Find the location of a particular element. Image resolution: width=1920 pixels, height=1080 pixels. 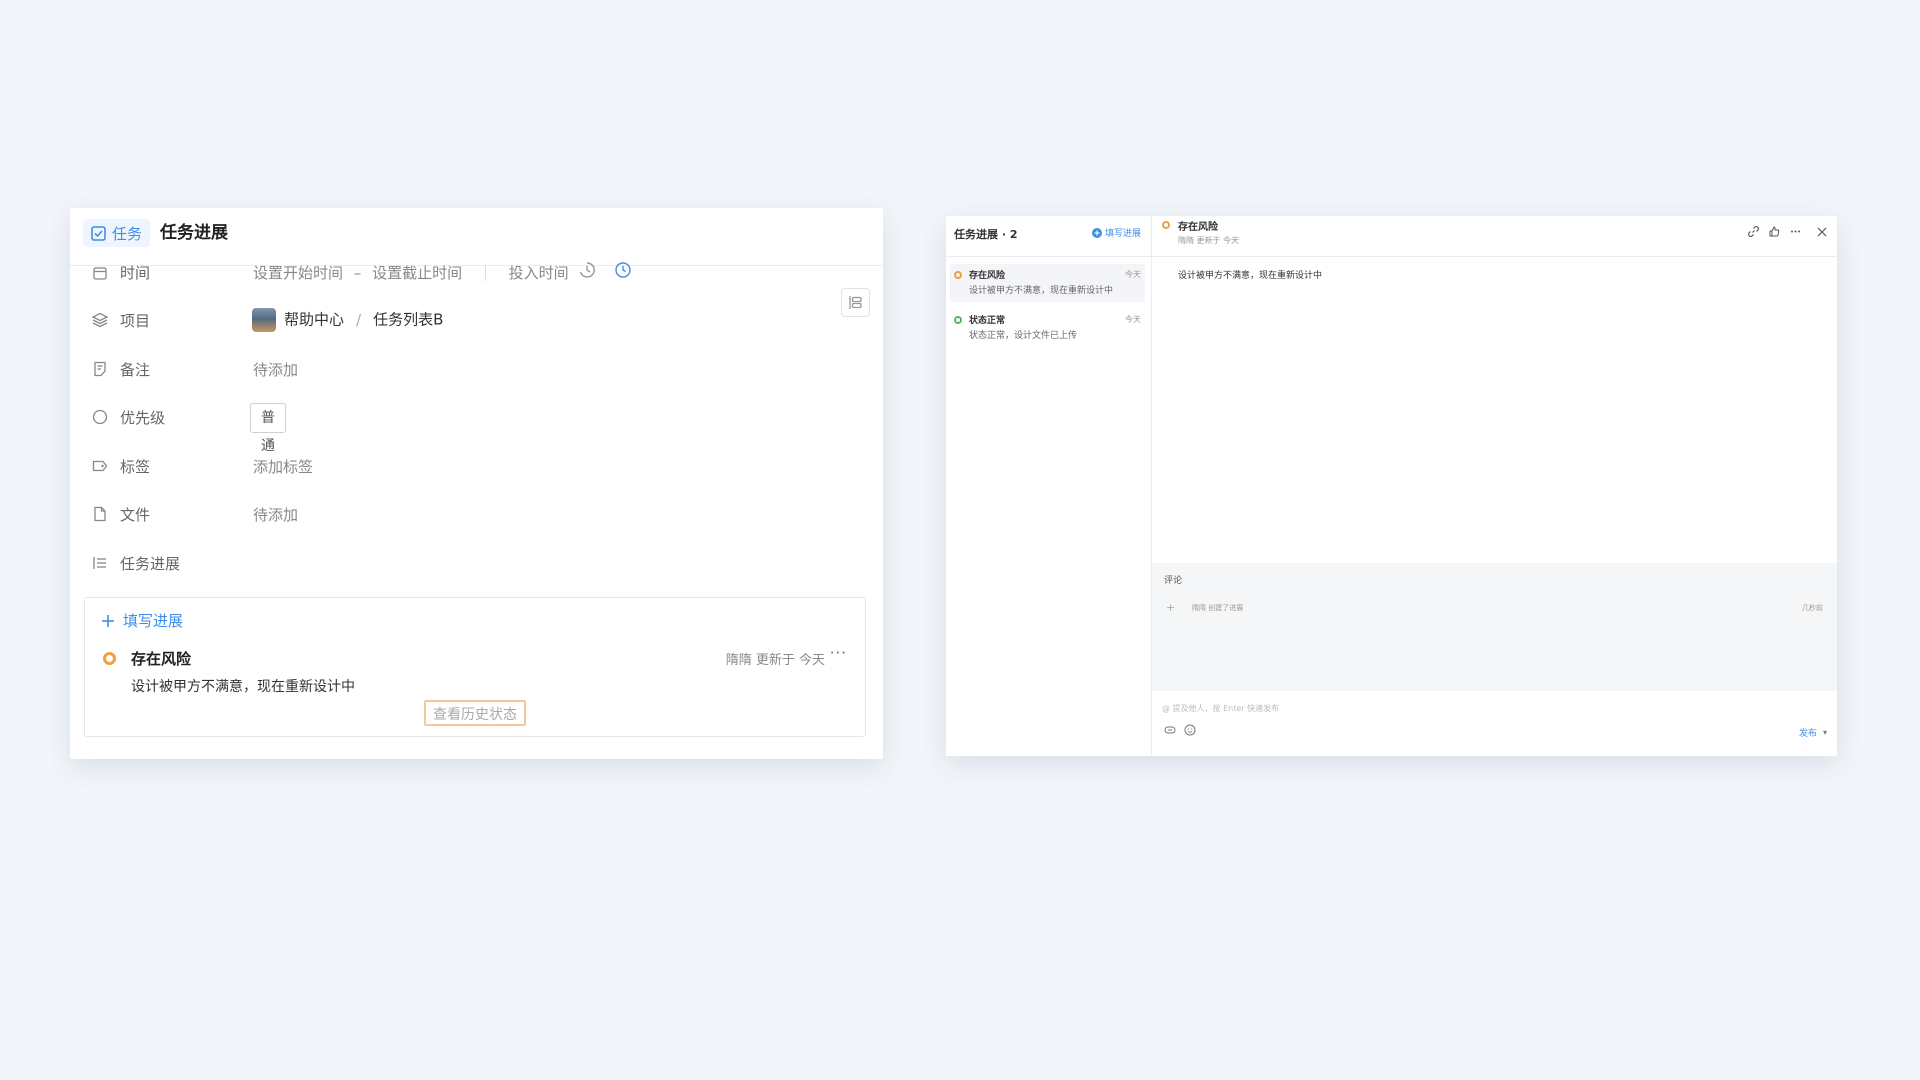

close-icon is located at coordinates (1822, 232).